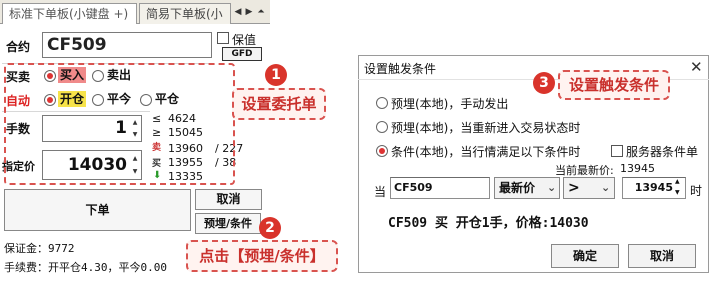  What do you see at coordinates (517, 188) in the screenshot?
I see `condition-field-value: 最新价` at bounding box center [517, 188].